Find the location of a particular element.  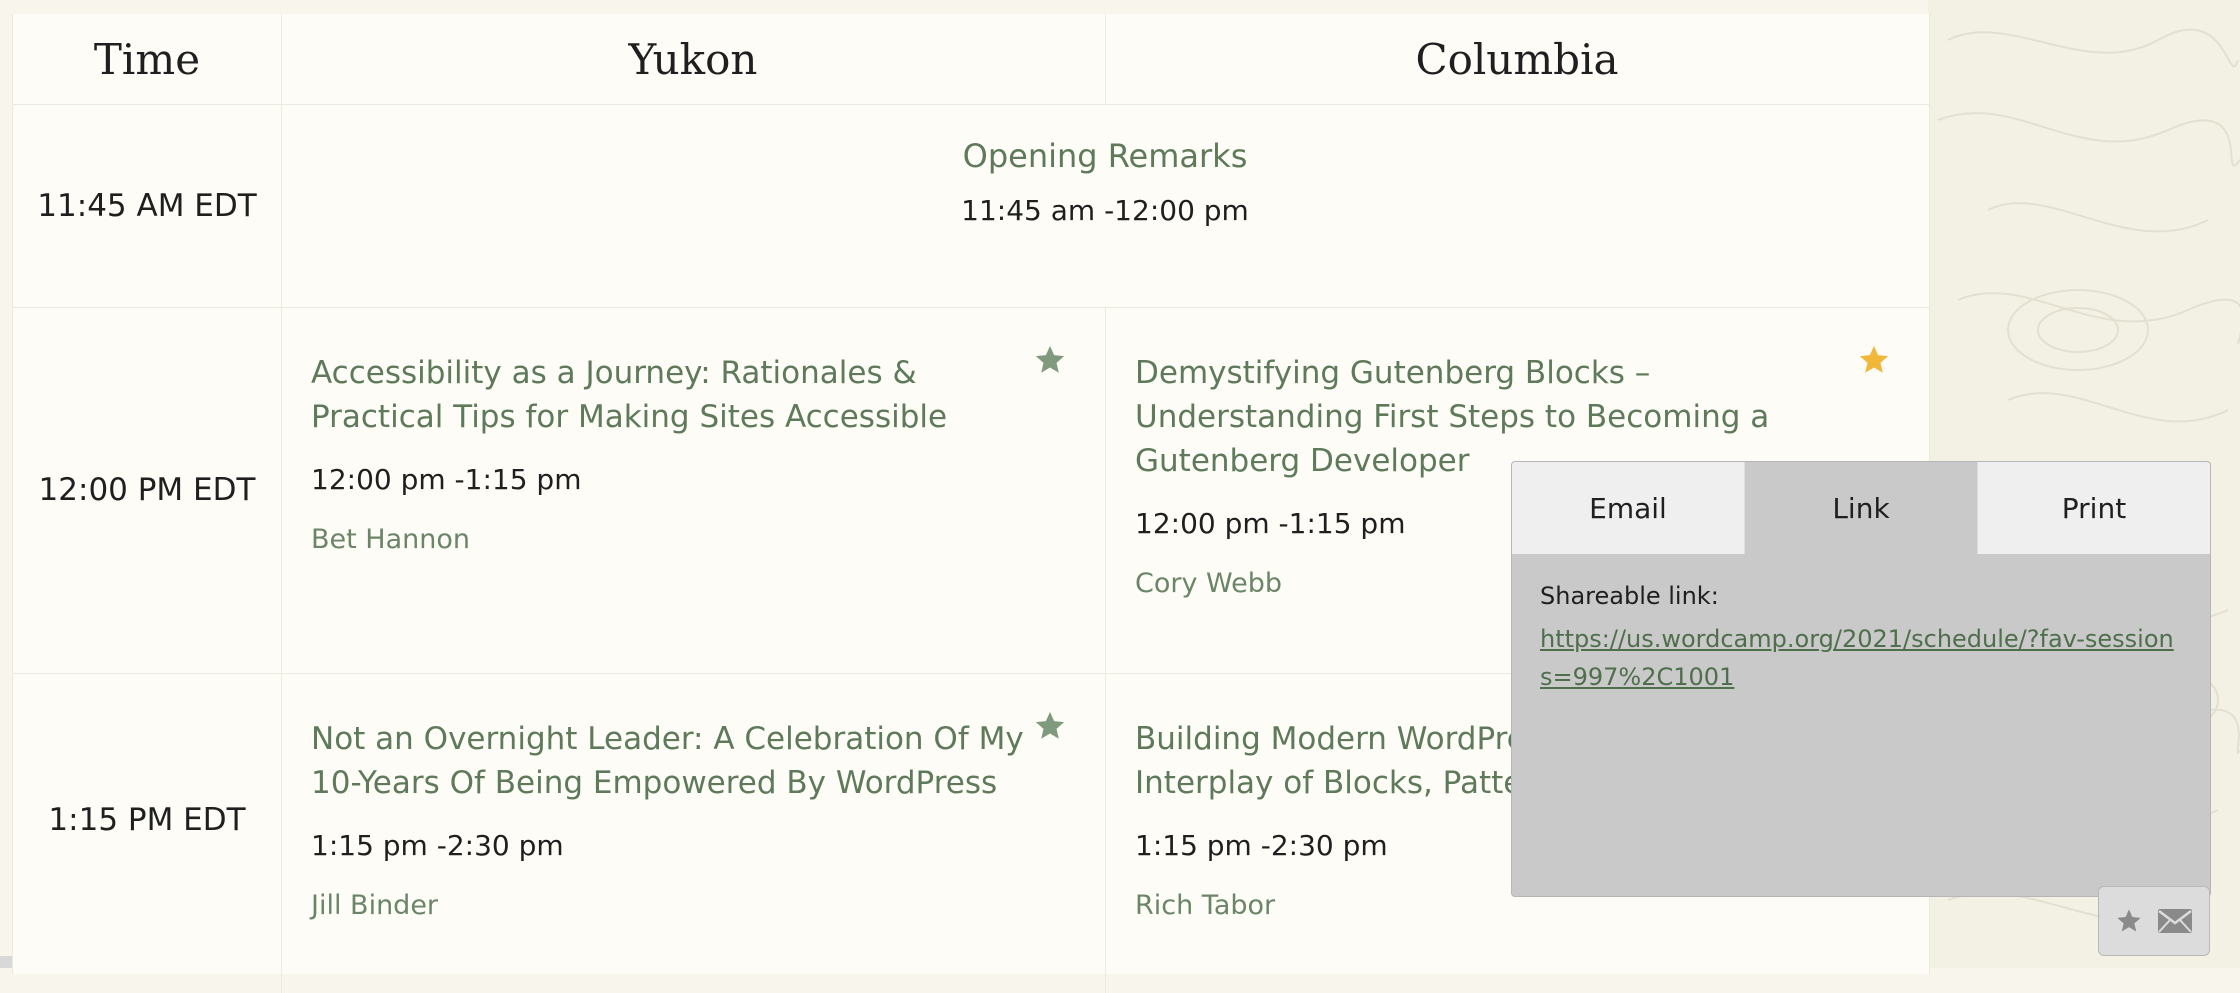

tab-link: Link is located at coordinates (1861, 508).